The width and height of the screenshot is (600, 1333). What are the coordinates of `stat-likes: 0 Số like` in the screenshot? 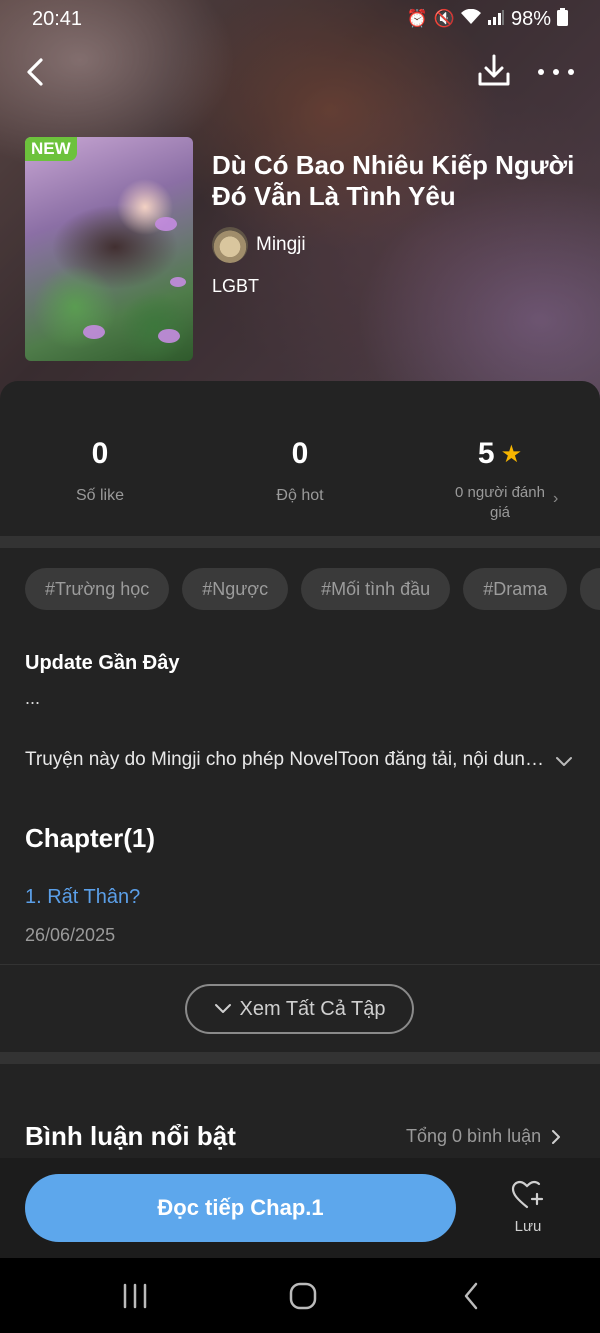 It's located at (100, 471).